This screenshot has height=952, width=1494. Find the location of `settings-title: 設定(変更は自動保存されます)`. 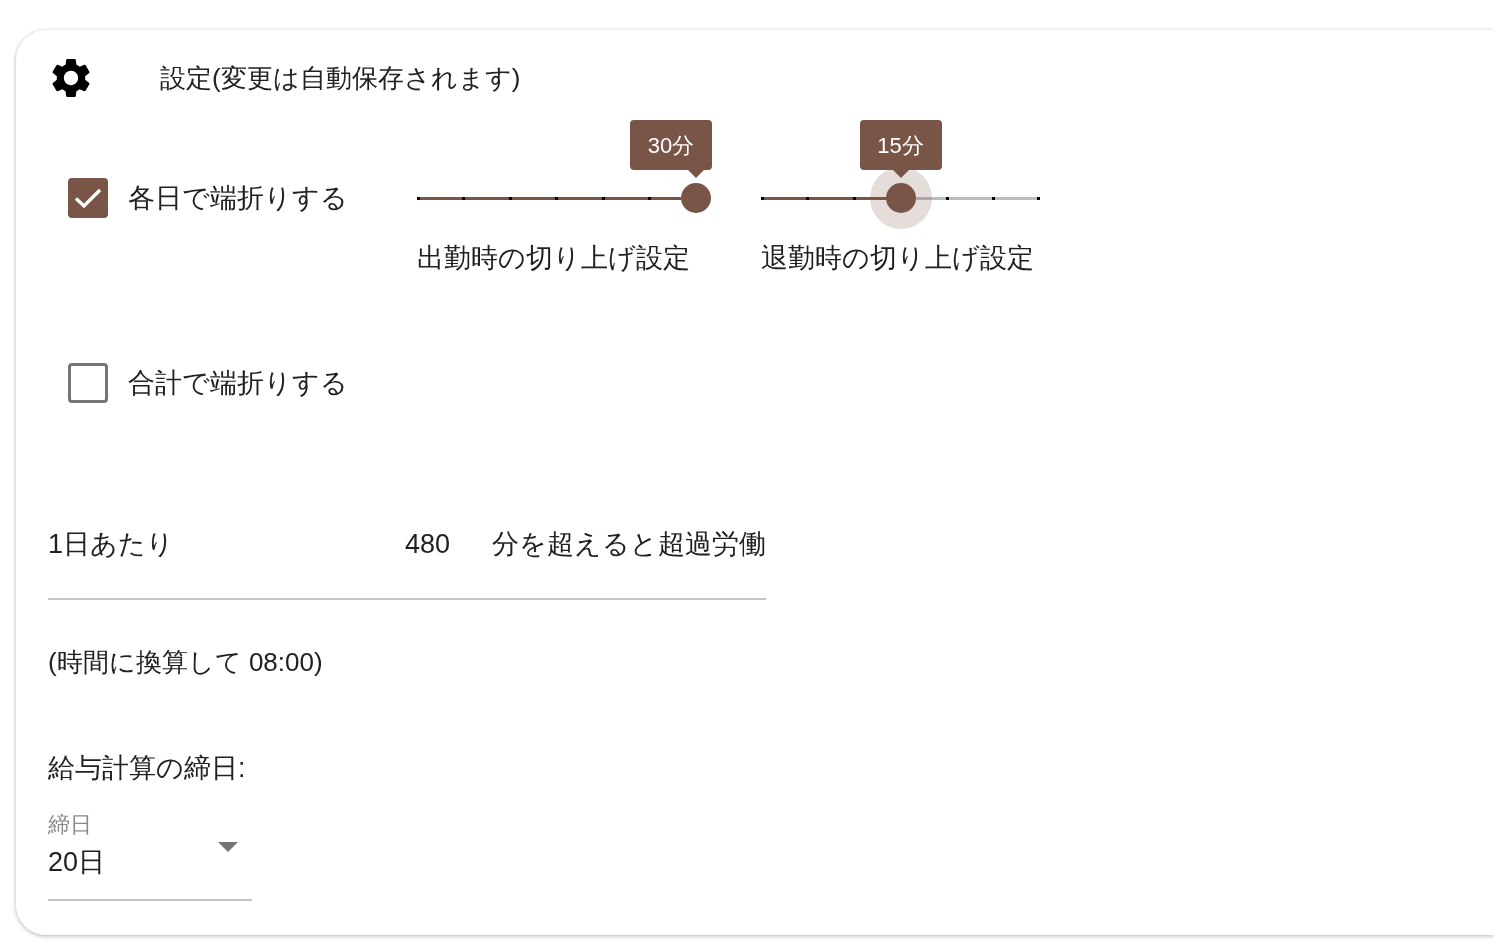

settings-title: 設定(変更は自動保存されます) is located at coordinates (340, 78).